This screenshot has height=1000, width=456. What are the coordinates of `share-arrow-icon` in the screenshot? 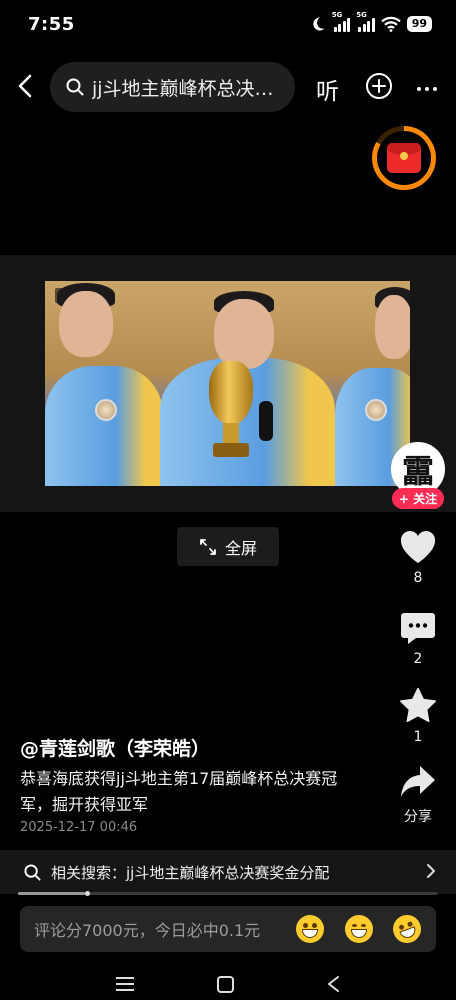 It's located at (418, 781).